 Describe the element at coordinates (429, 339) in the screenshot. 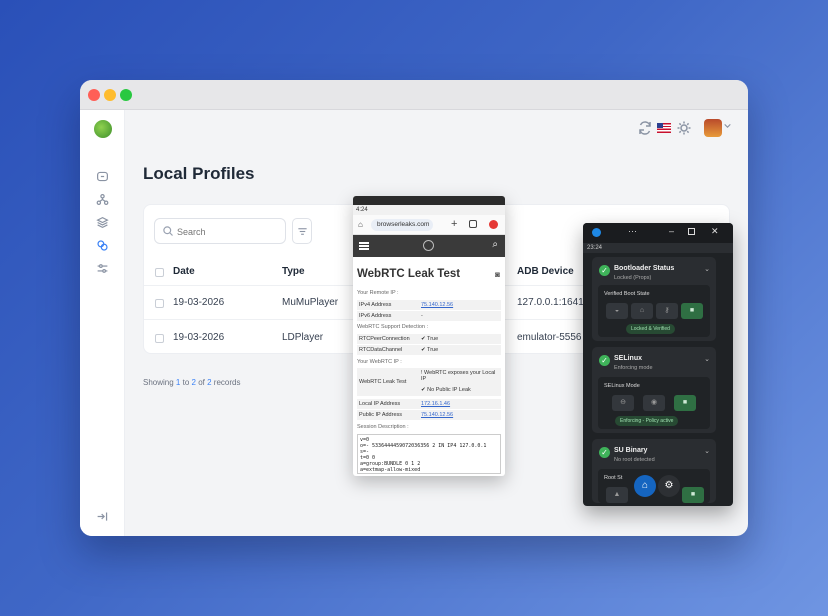

I see `rtcpc-row: RTCPeerConnection ✔ True` at that location.